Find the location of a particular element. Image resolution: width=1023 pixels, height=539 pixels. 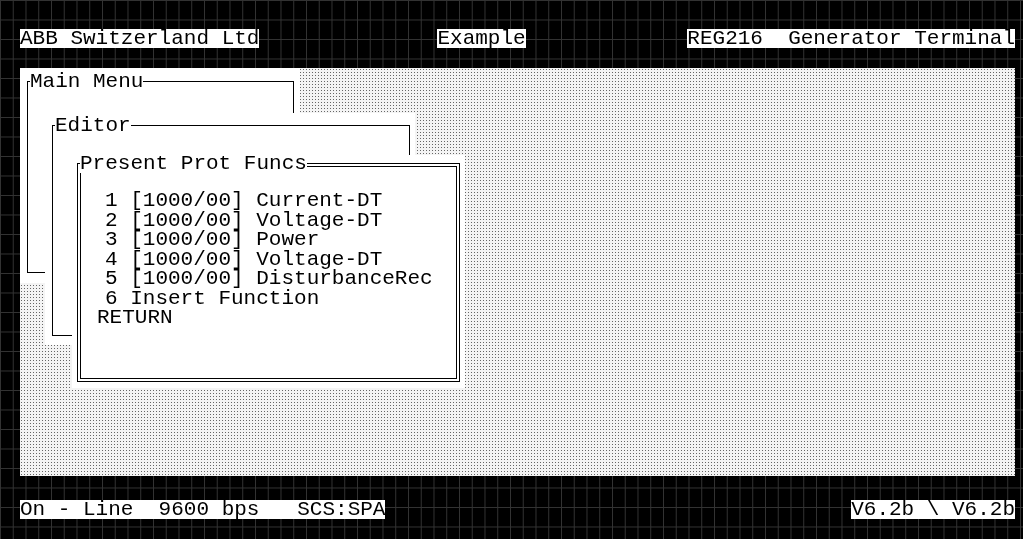

header-title: Example is located at coordinates (481, 38).